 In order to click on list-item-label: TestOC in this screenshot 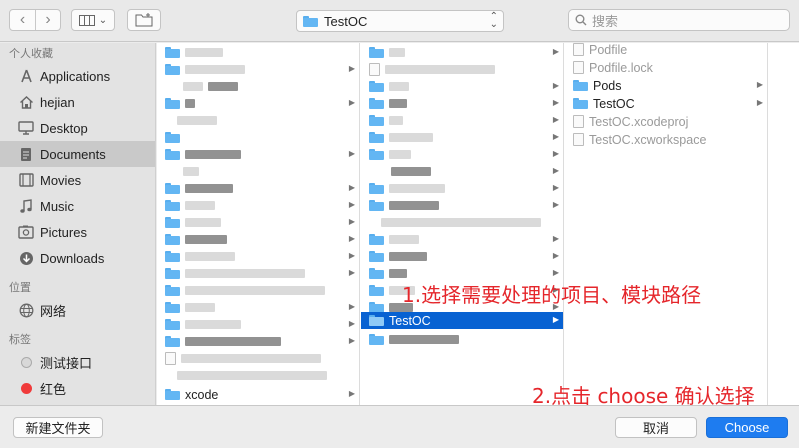, I will do `click(614, 103)`.